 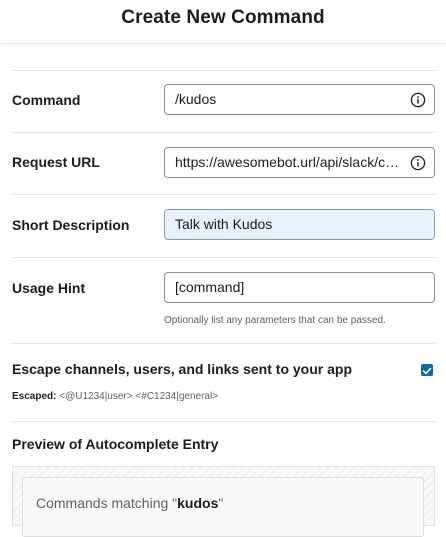 What do you see at coordinates (299, 224) in the screenshot?
I see `short-description-input: Talk with Kudos` at bounding box center [299, 224].